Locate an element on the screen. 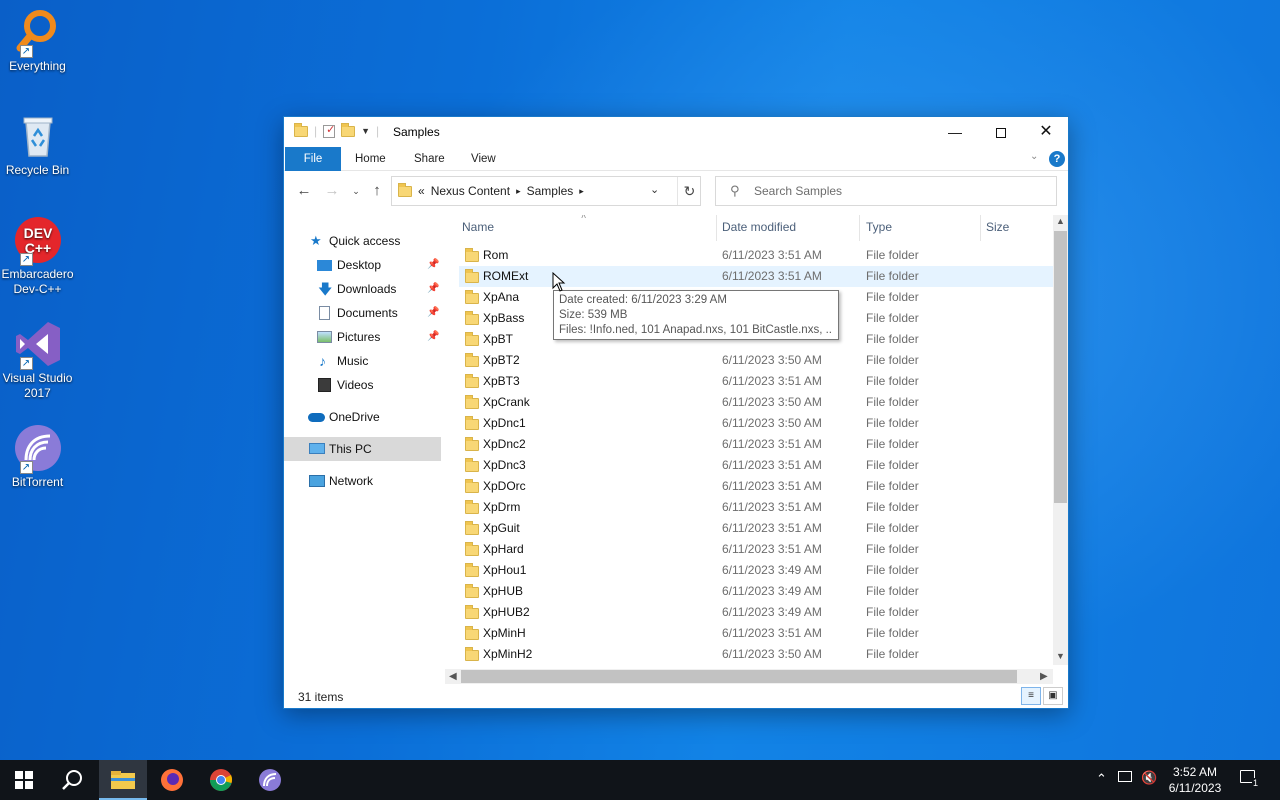 The image size is (1280, 800). address-dropdown-chevron-icon: ⌄ is located at coordinates (654, 189).